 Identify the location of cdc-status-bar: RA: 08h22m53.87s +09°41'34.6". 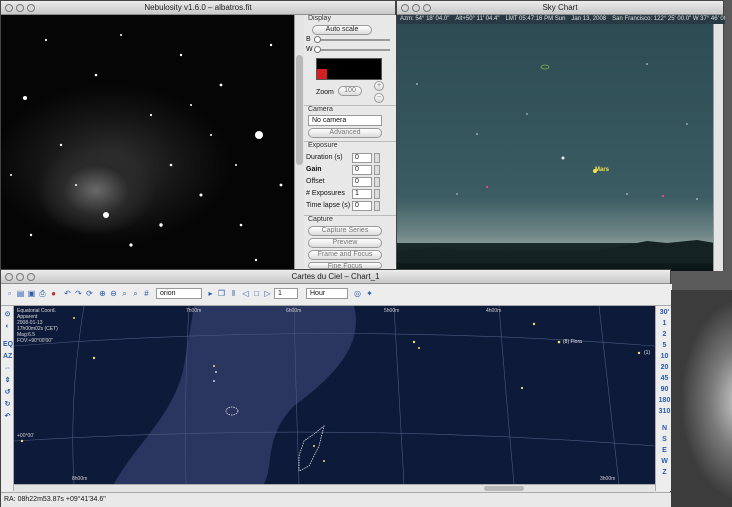
(336, 499).